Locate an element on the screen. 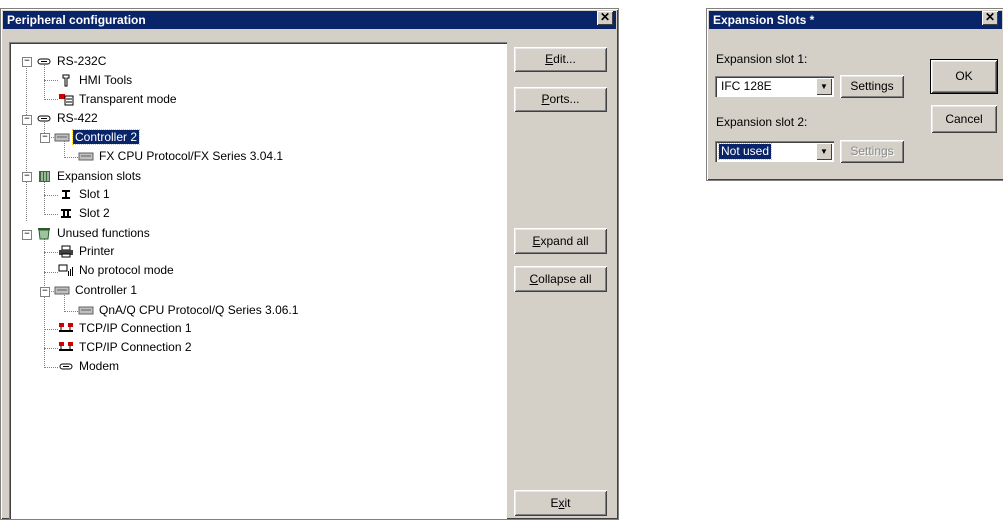 The image size is (1003, 520). tree-item-unused-functions: Unused functions is located at coordinates (94, 233).